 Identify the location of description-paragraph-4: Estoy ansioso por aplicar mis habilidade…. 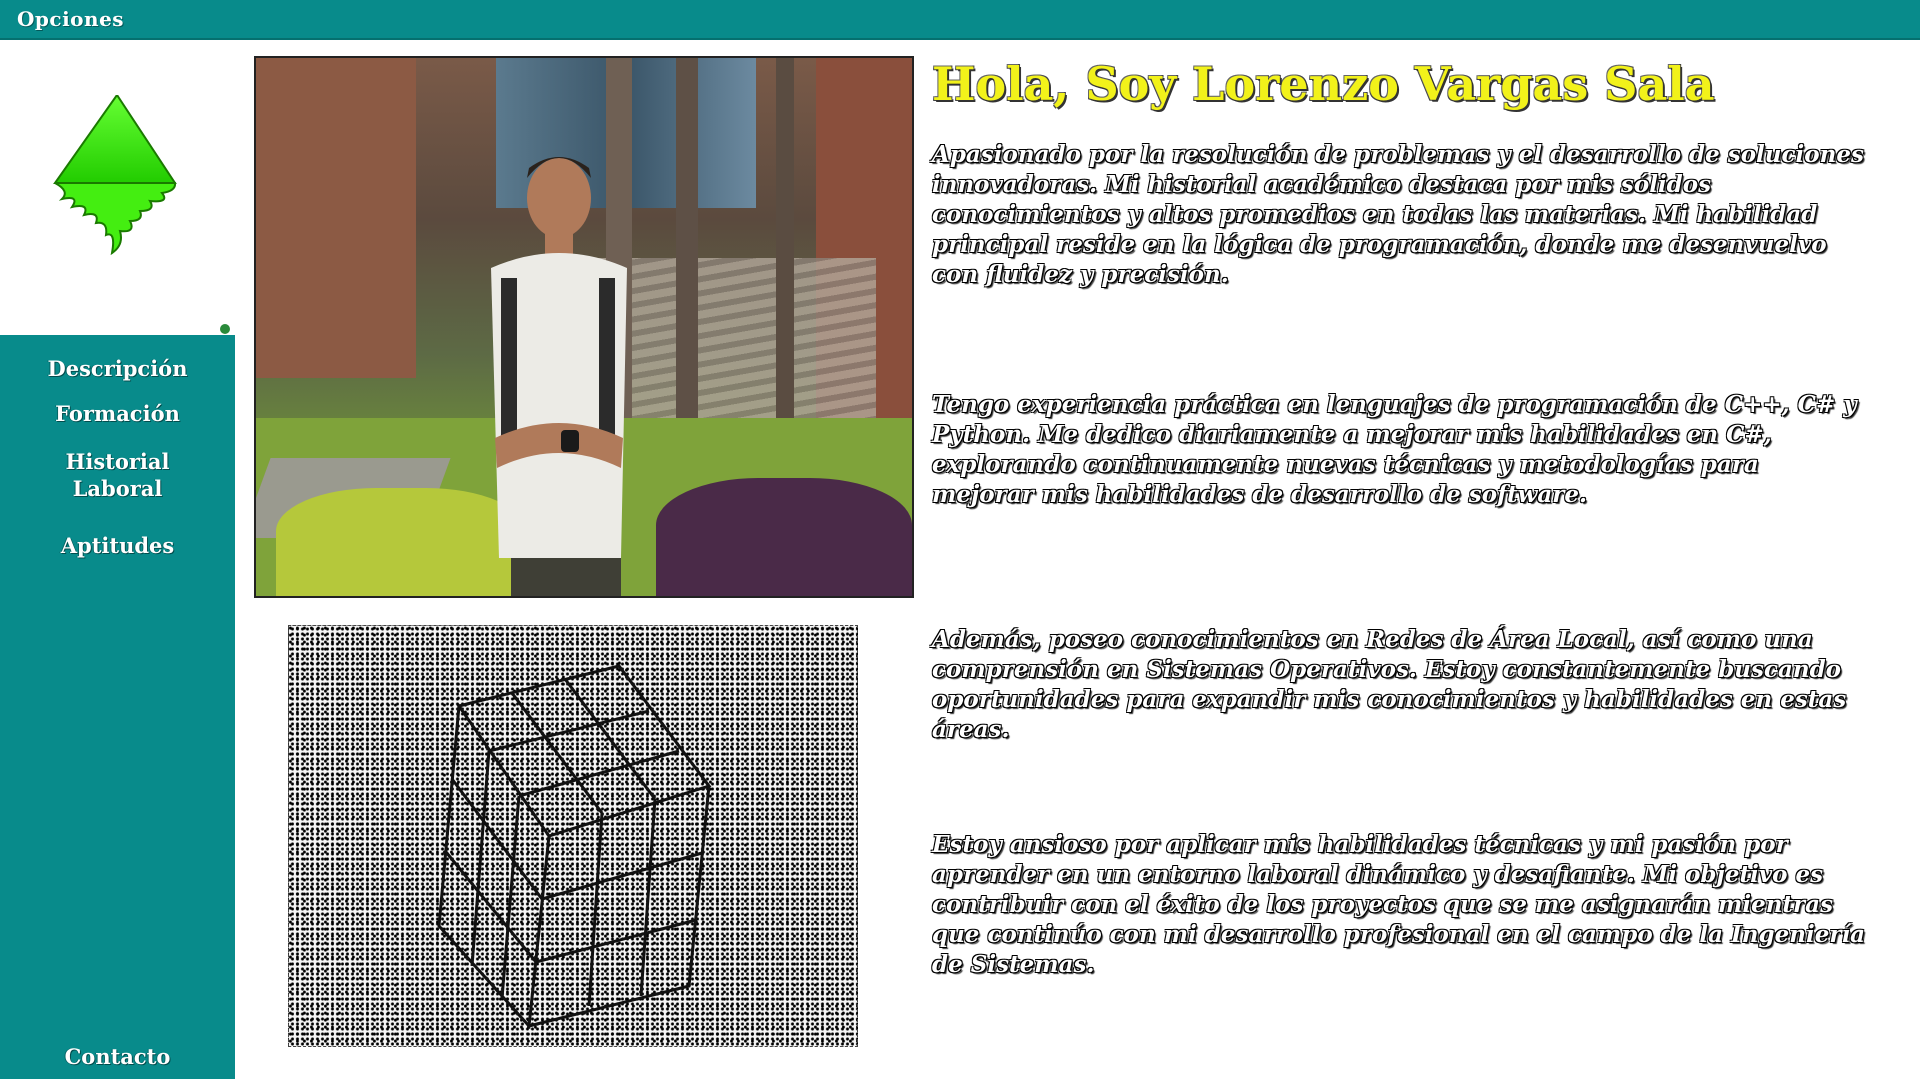
(1399, 904).